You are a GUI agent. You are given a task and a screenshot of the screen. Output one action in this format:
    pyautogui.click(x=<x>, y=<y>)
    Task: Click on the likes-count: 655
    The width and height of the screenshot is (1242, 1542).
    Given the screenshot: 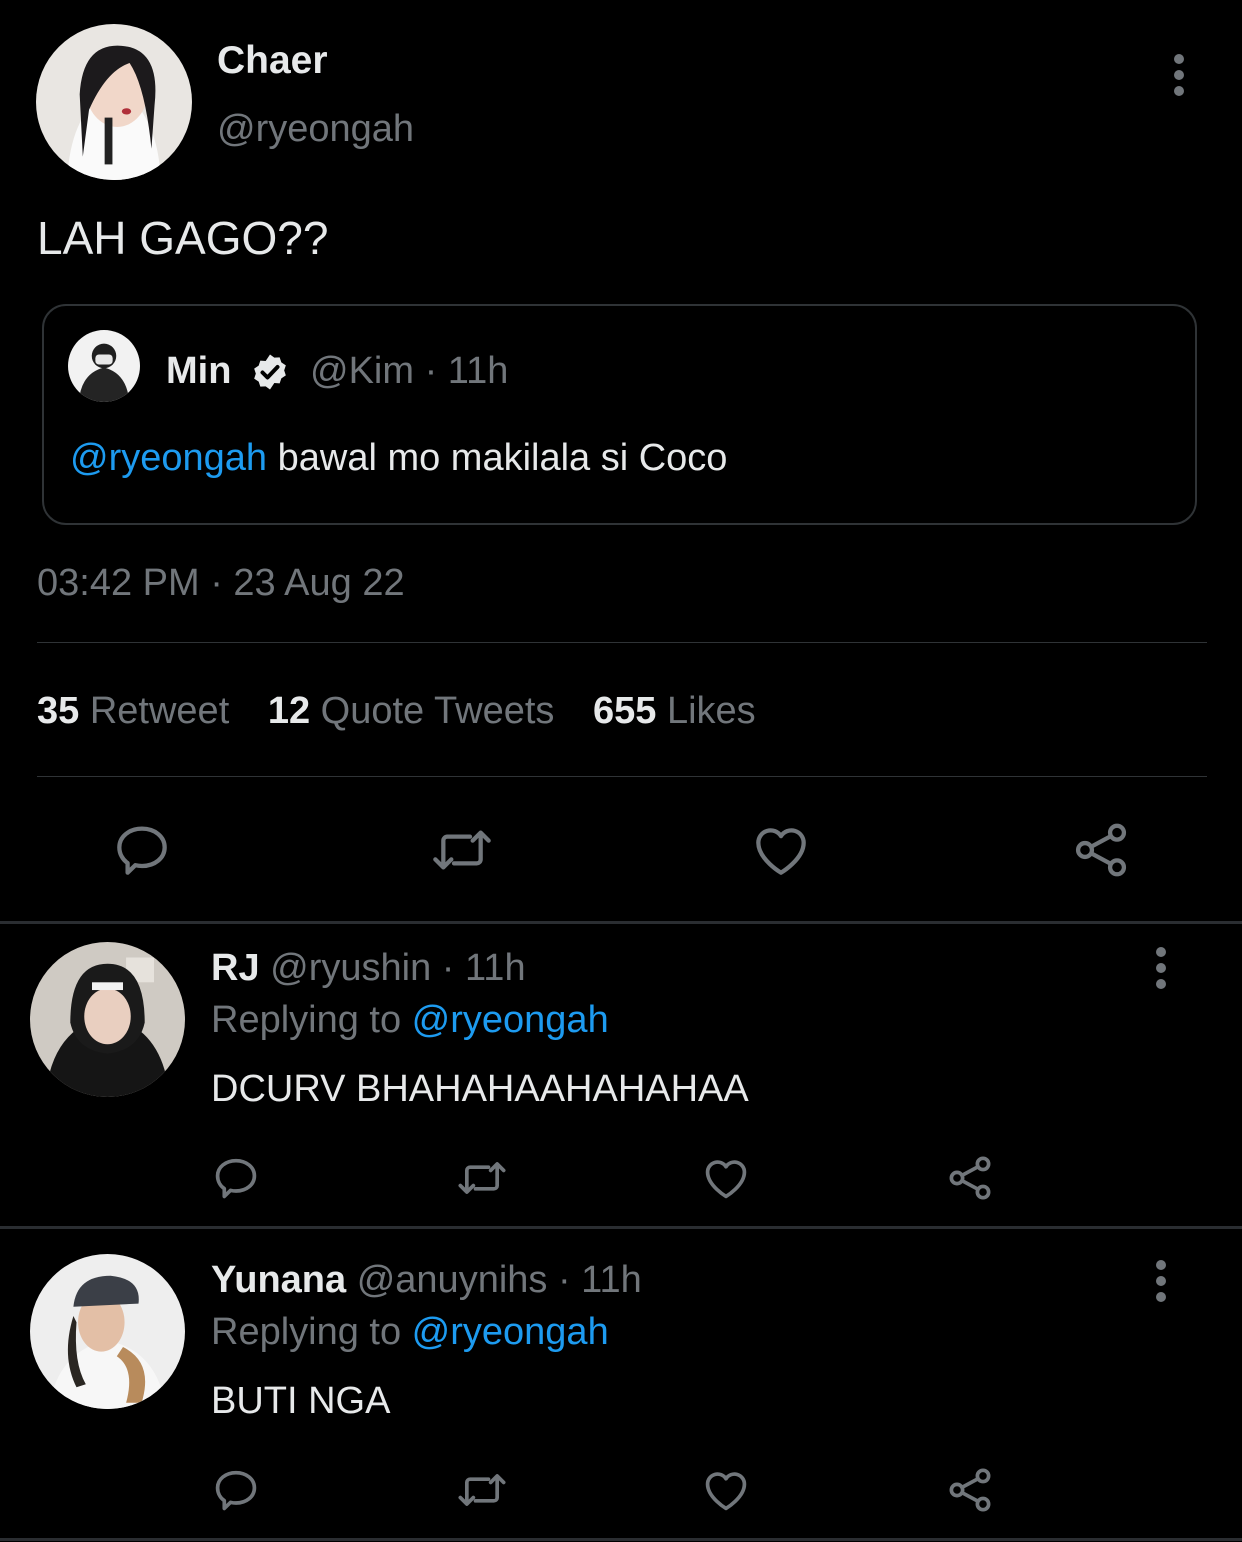 What is the action you would take?
    pyautogui.click(x=625, y=711)
    